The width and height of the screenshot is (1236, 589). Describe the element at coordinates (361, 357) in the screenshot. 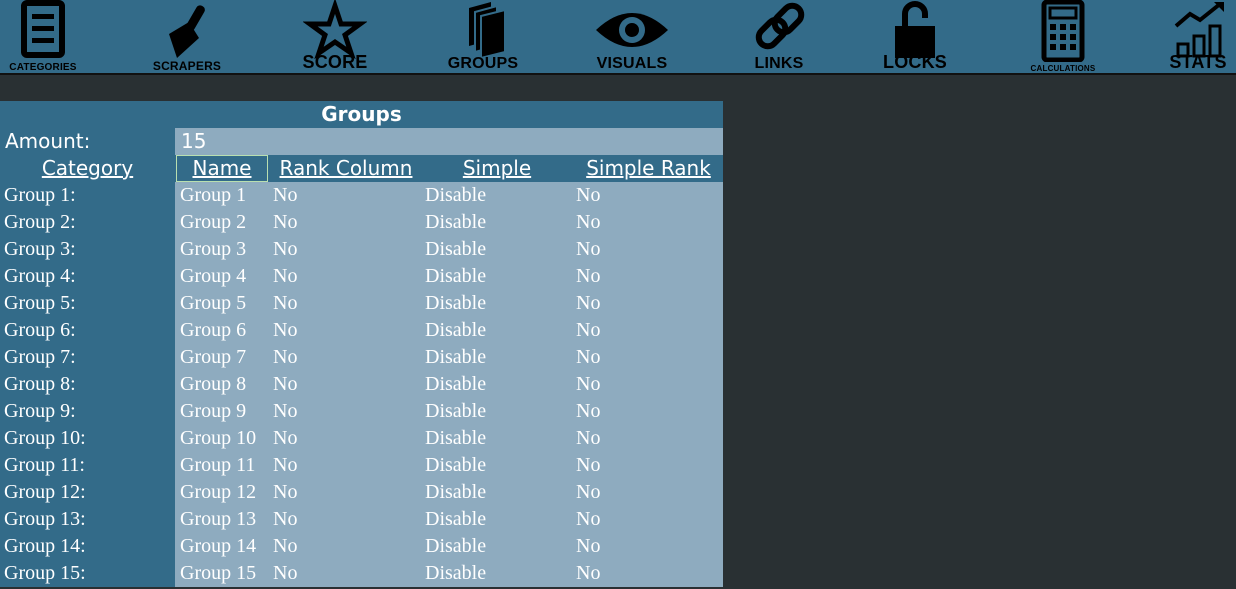

I see `table-row: Group 7: Group 7 No Disable No` at that location.